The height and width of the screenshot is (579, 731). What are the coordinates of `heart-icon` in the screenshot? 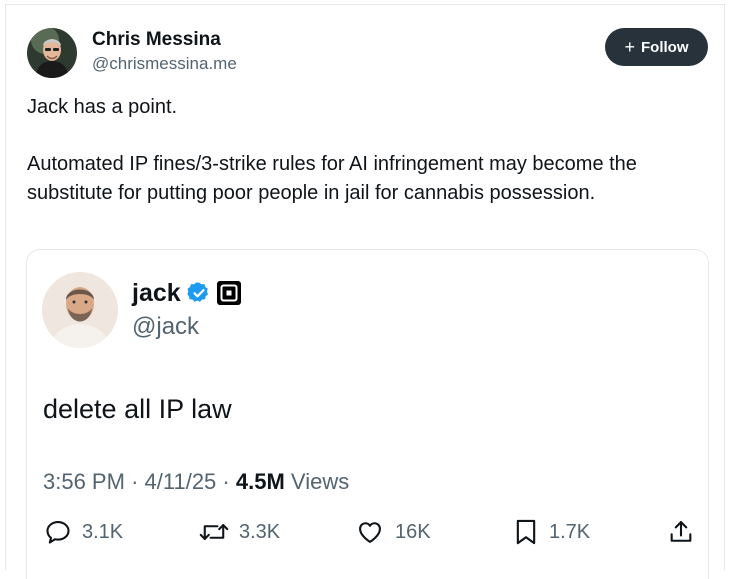 It's located at (370, 532).